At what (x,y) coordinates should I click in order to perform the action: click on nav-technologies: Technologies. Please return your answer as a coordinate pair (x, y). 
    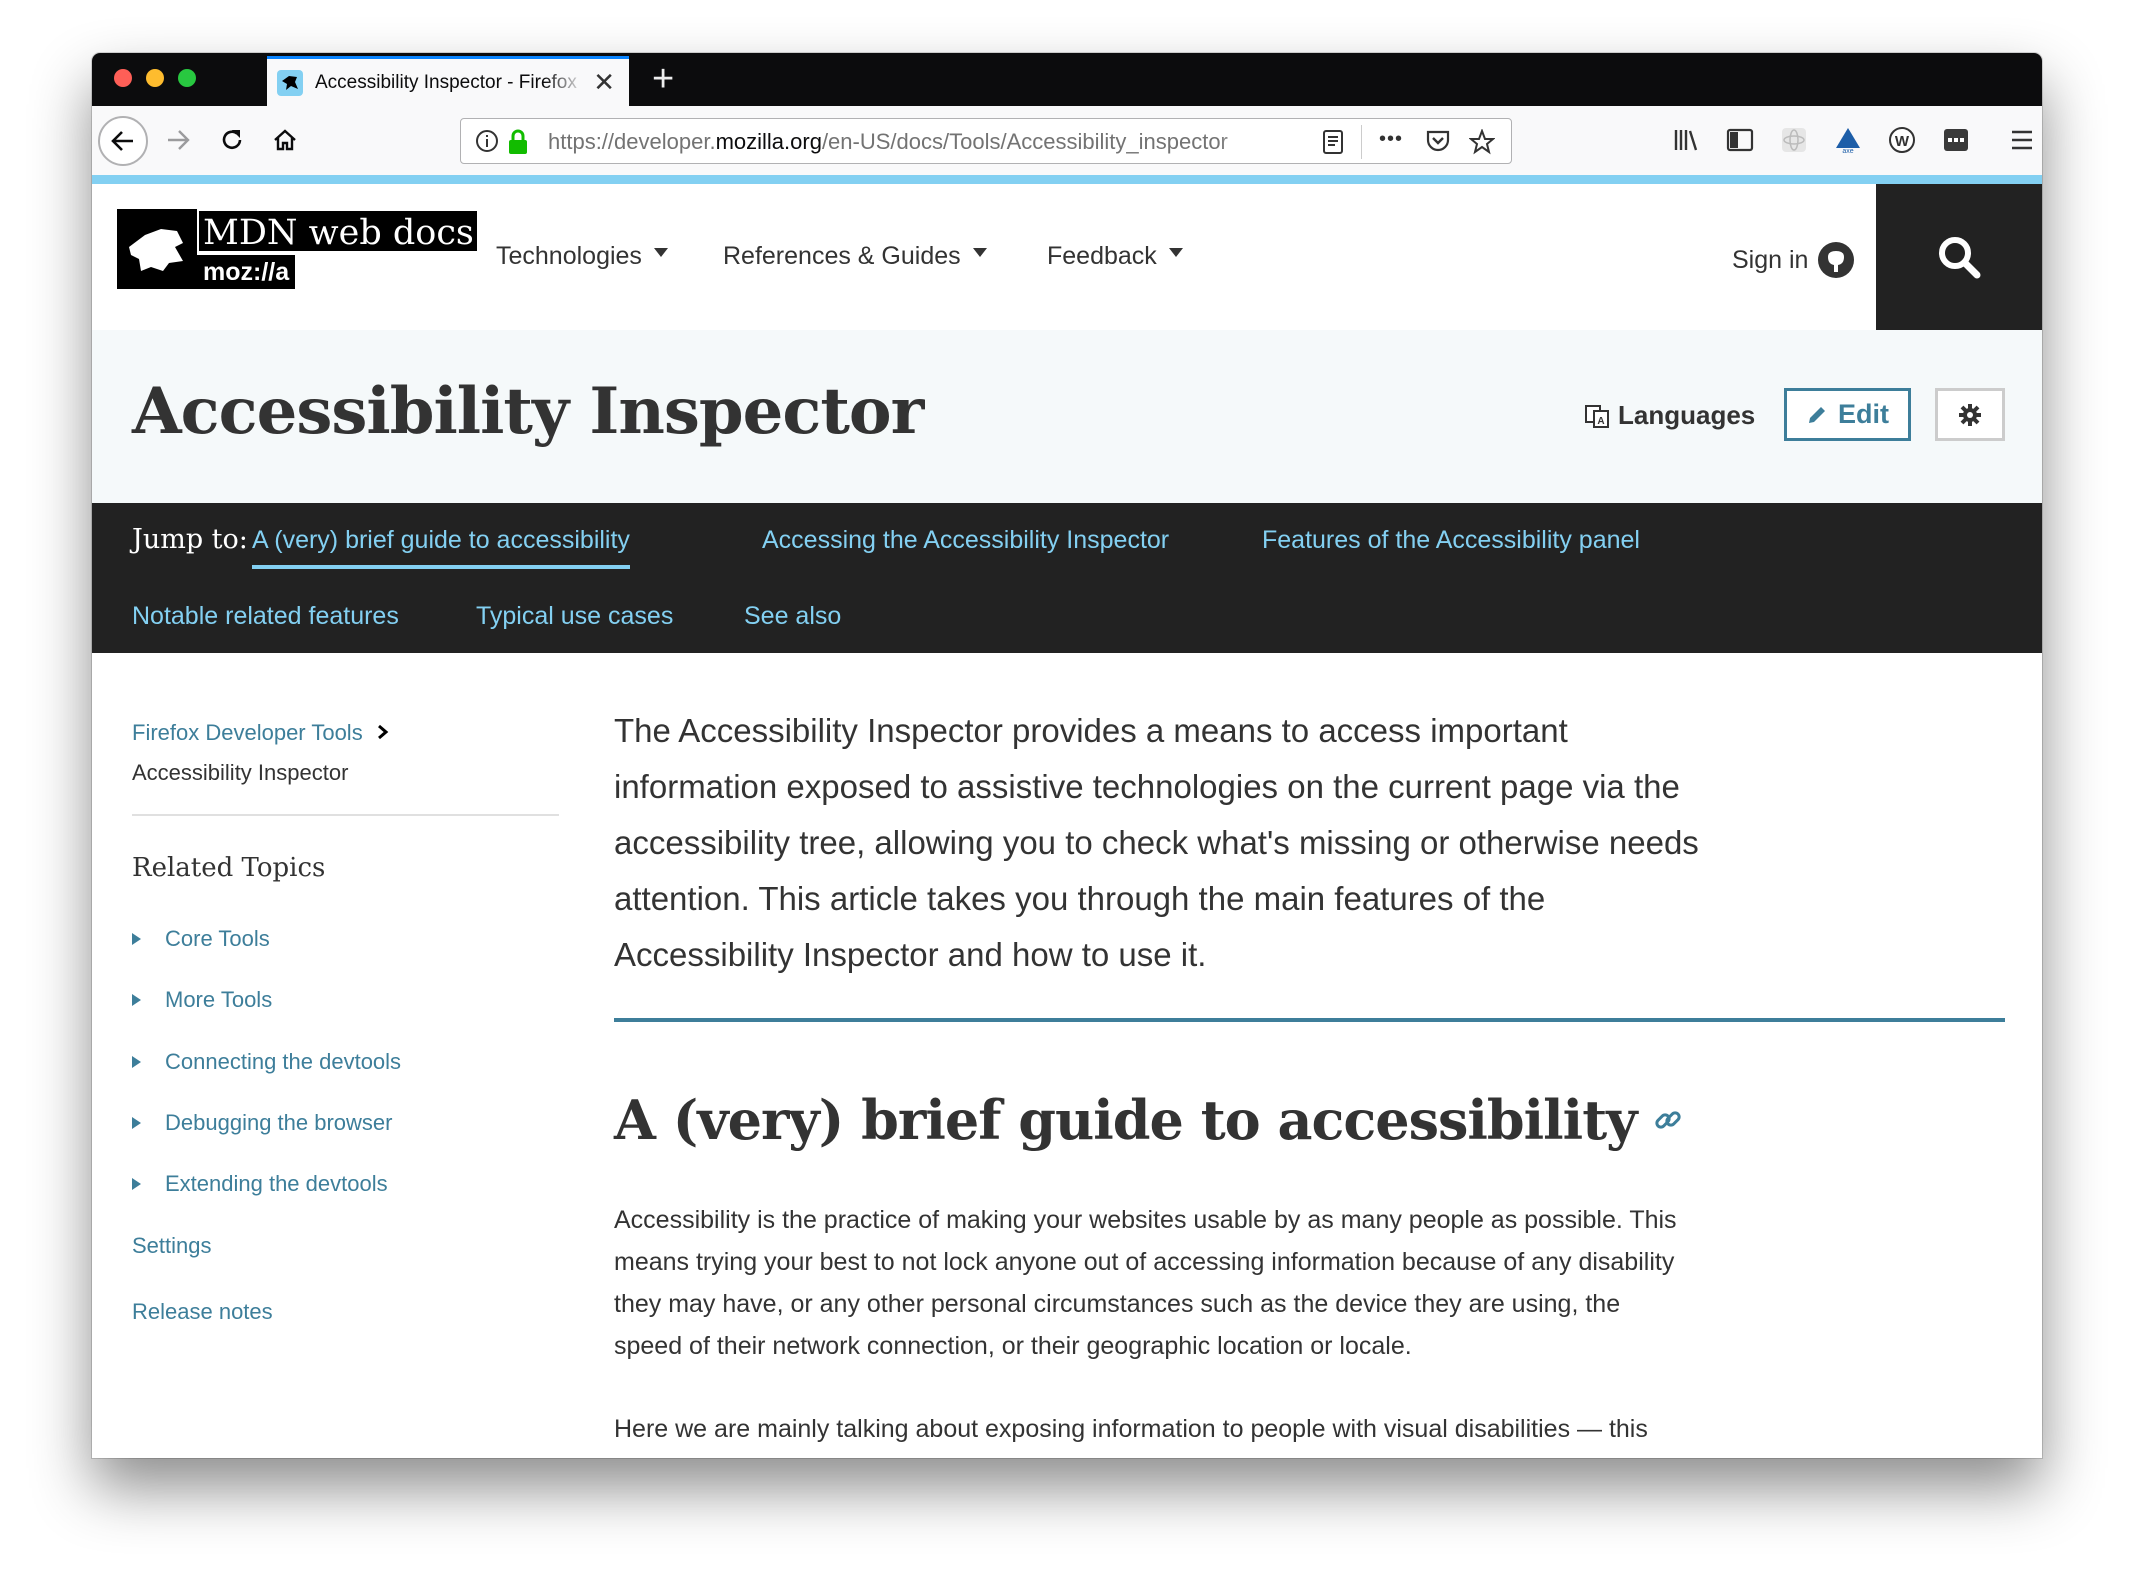
    Looking at the image, I should click on (582, 256).